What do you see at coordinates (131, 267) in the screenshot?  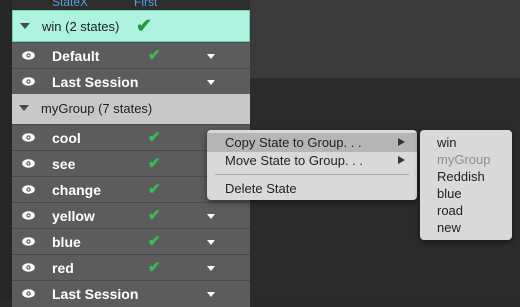 I see `state-row-red: red ✔` at bounding box center [131, 267].